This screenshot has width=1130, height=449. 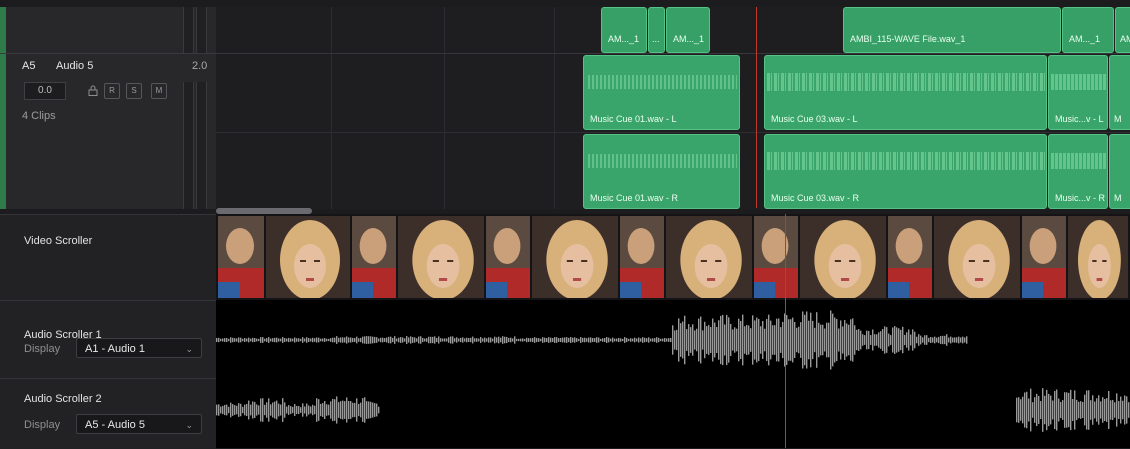 I want to click on audio-scroller-1-display-select: A1 - Audio 1 ⌄, so click(x=139, y=348).